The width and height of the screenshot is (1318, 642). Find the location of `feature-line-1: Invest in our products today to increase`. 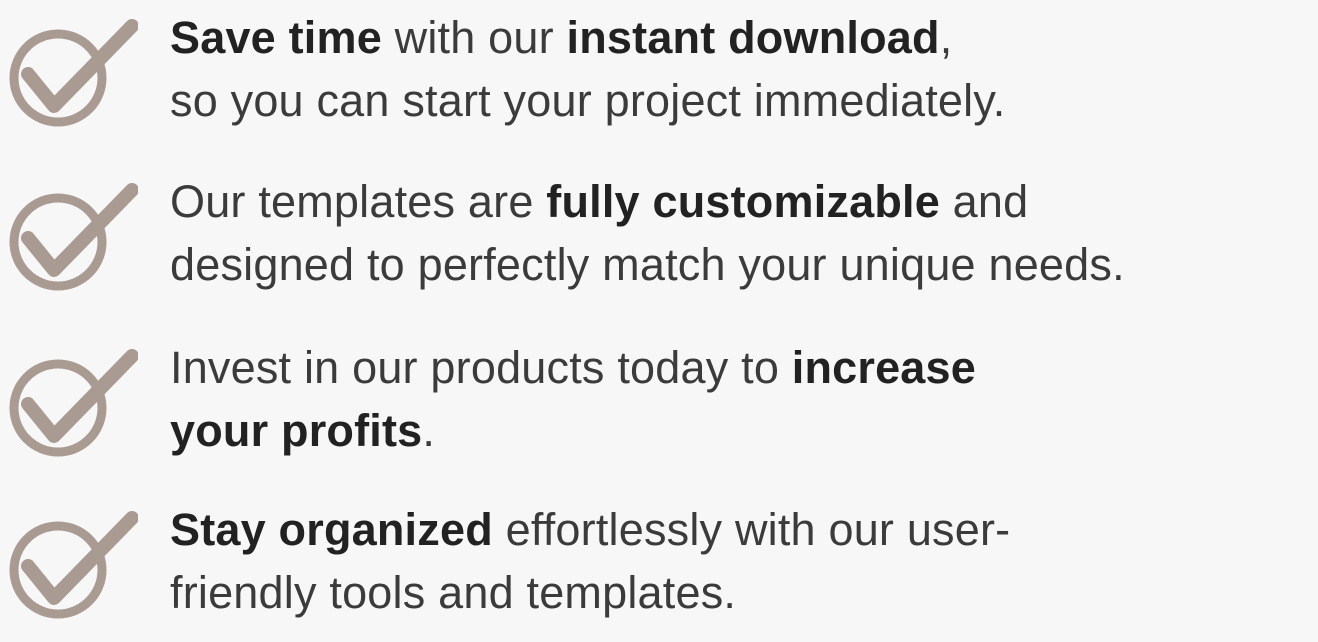

feature-line-1: Invest in our products today to increase is located at coordinates (742, 367).